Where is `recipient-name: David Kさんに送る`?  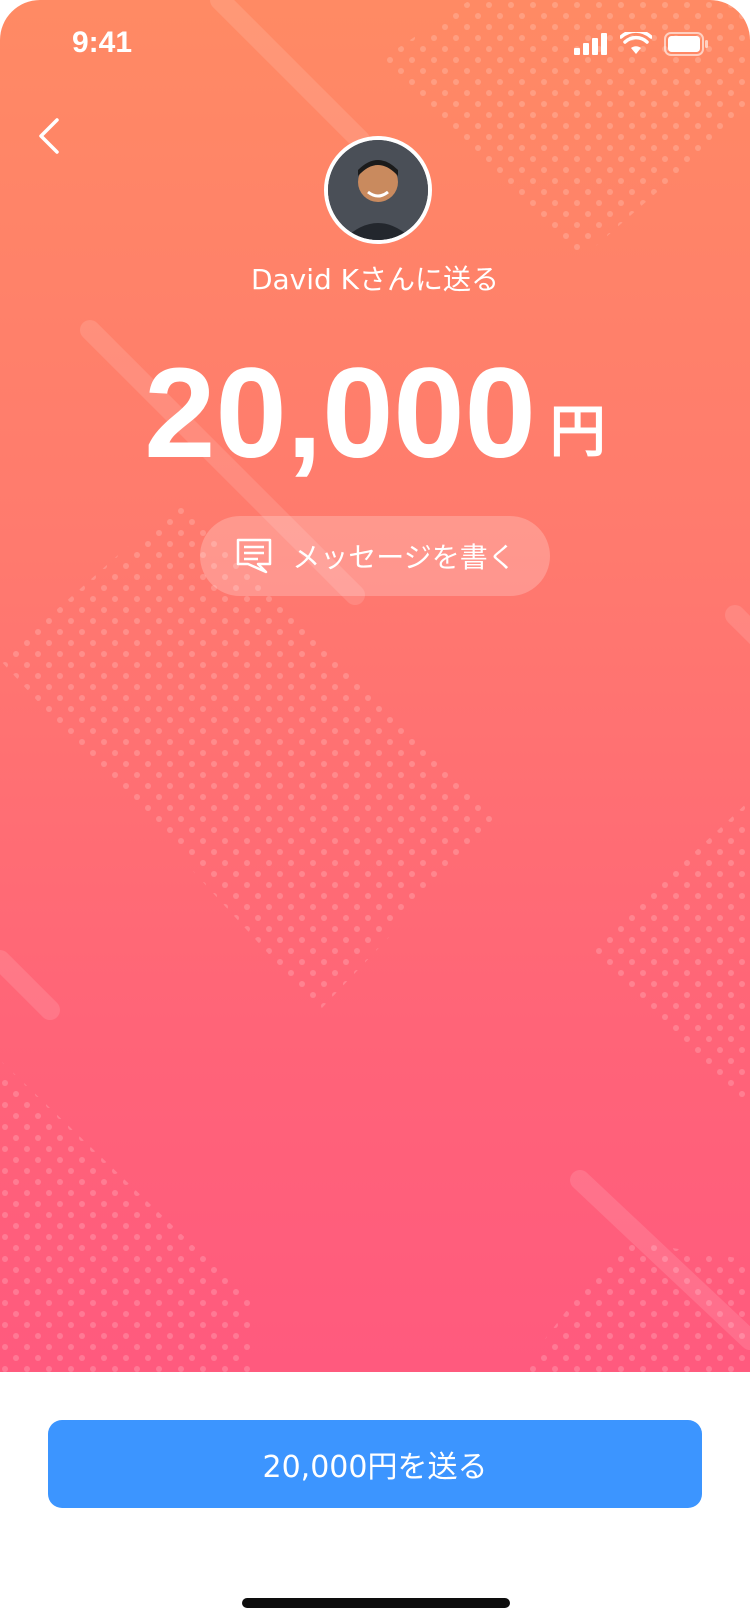
recipient-name: David Kさんに送る is located at coordinates (375, 279).